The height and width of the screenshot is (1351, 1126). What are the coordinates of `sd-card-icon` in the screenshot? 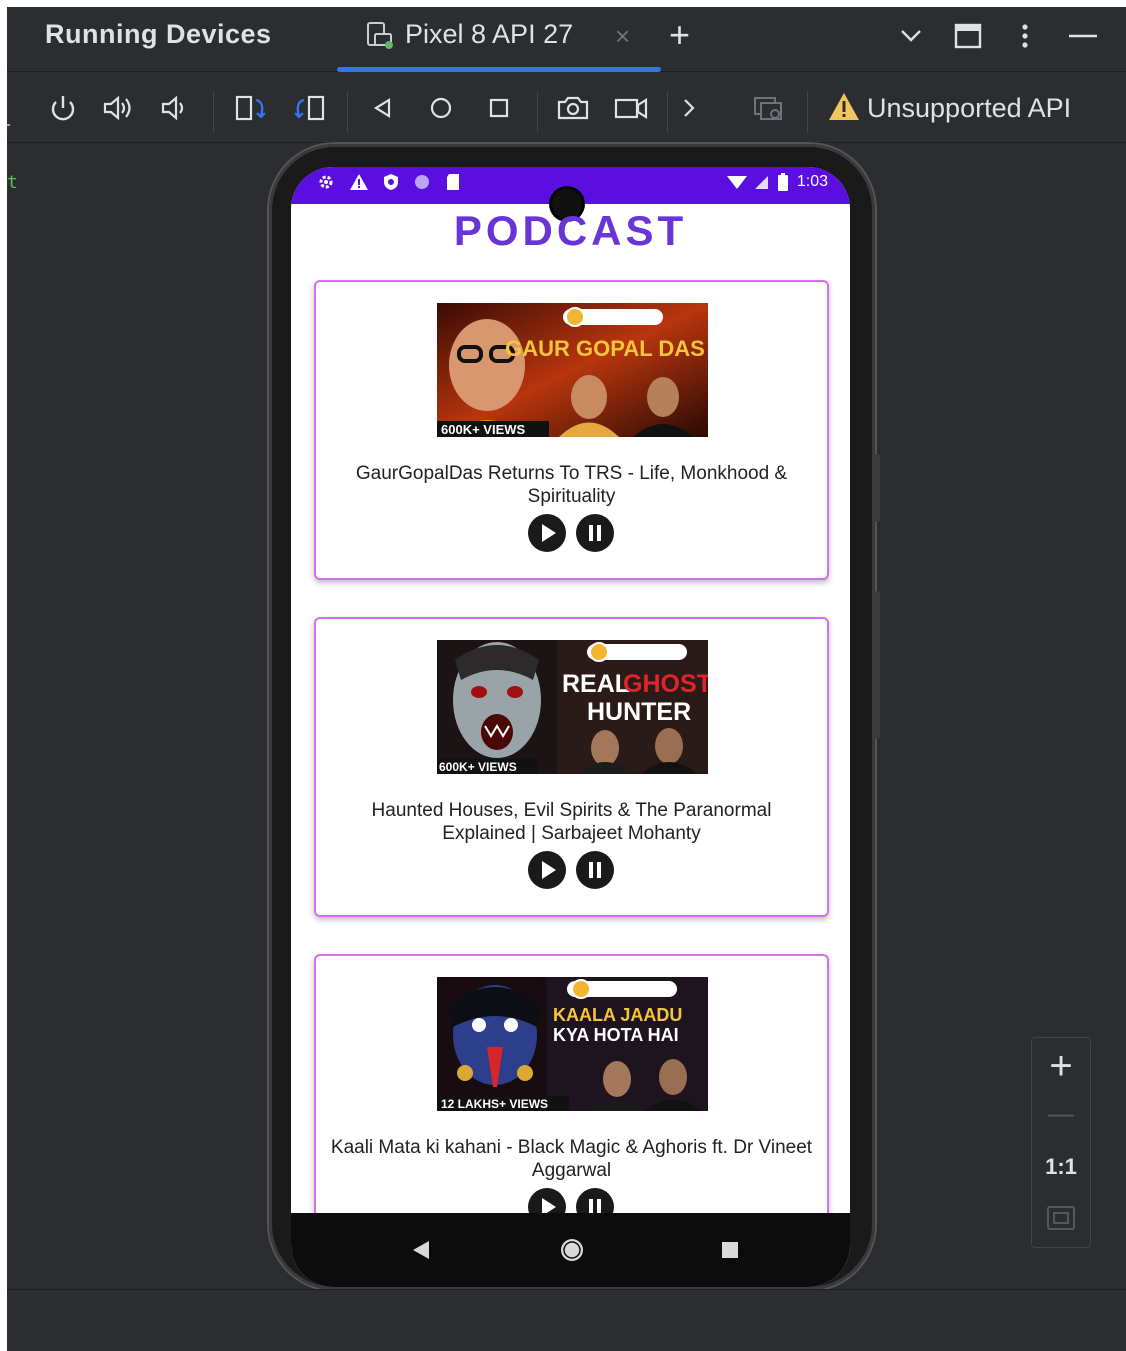 It's located at (453, 182).